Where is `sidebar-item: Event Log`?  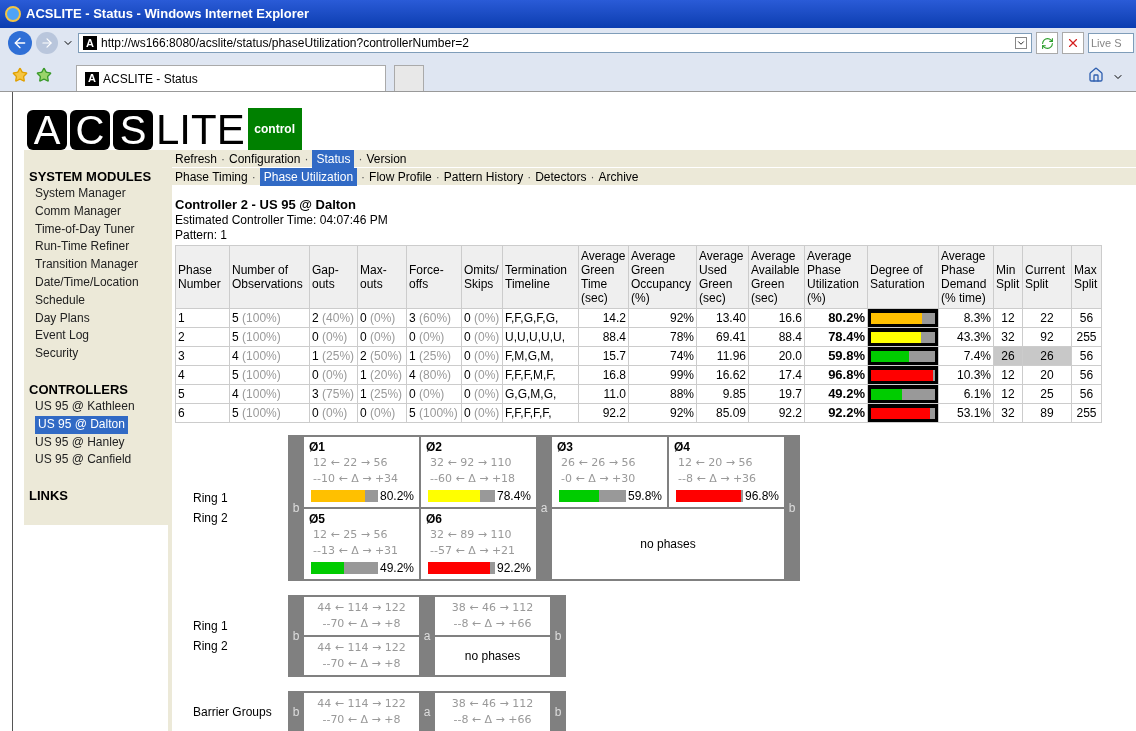
sidebar-item: Event Log is located at coordinates (62, 336).